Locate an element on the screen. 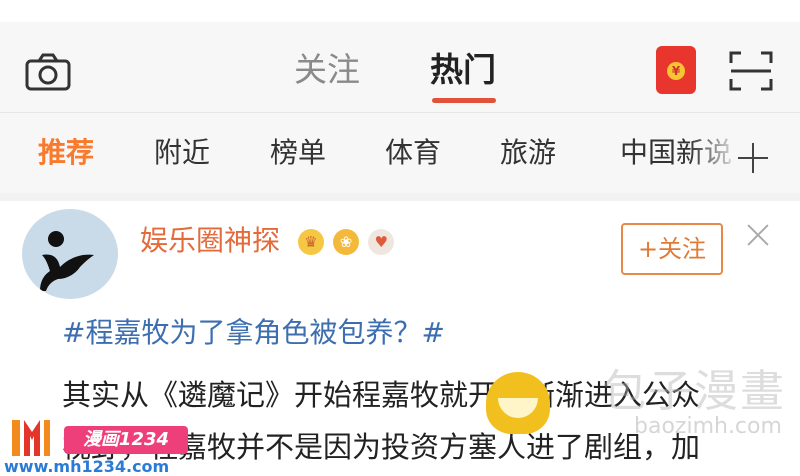  vip-badge-icon: ❀ is located at coordinates (346, 242).